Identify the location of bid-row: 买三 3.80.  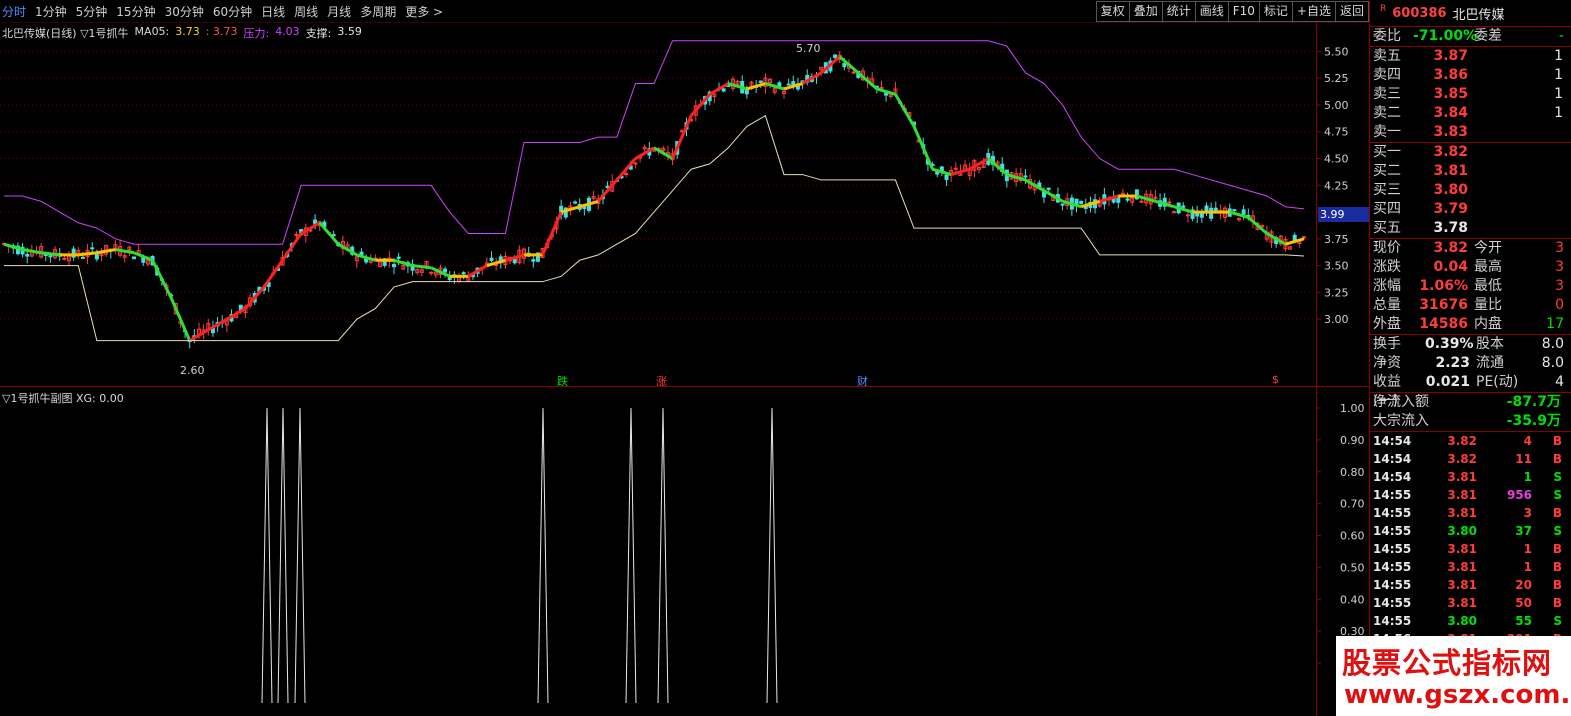
(1470, 190).